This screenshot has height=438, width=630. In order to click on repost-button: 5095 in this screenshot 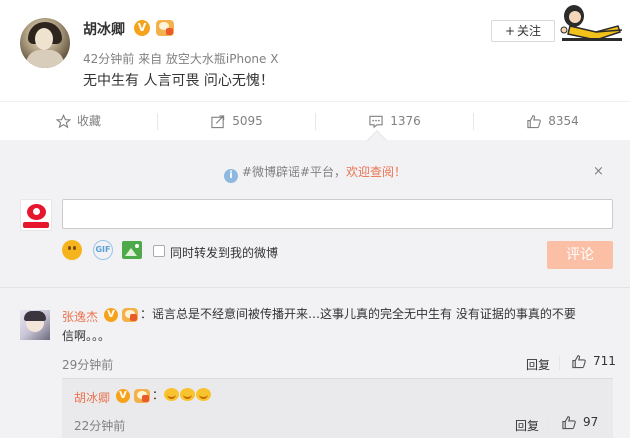, I will do `click(236, 121)`.